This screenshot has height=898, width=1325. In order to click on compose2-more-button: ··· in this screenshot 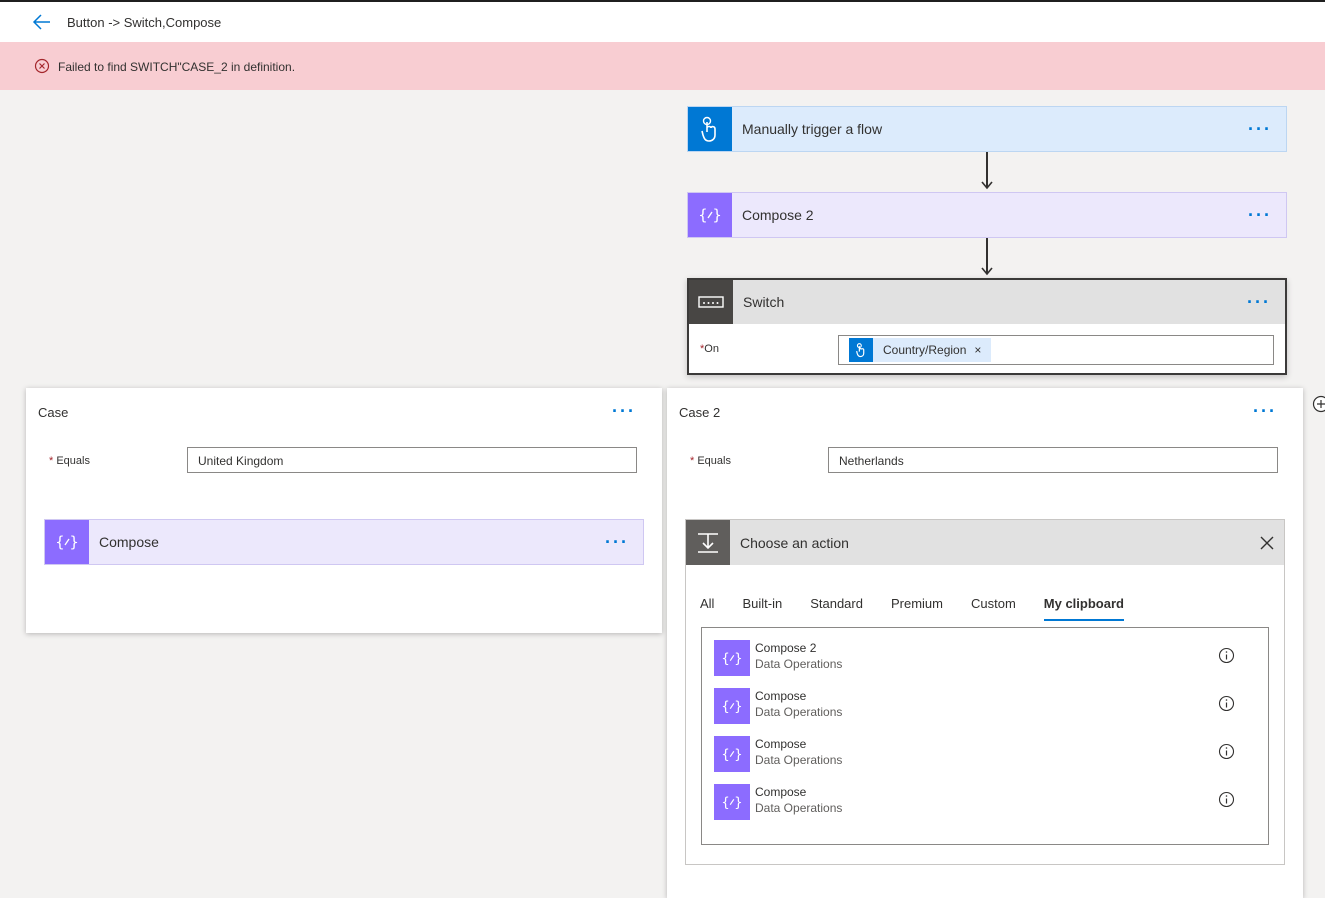, I will do `click(1260, 215)`.